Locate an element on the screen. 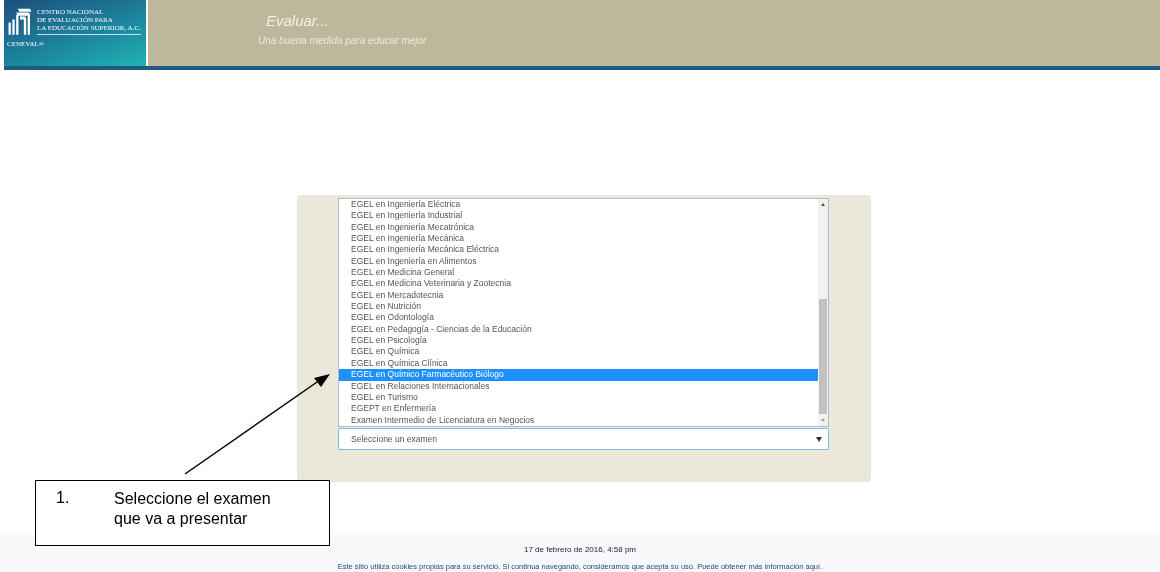  exam-option: EGEL en Mercadotecnia is located at coordinates (578, 295).